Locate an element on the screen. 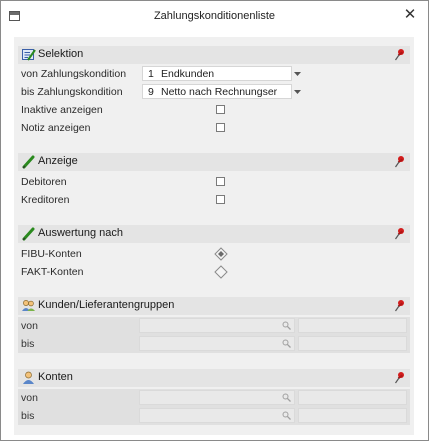  notiz-anzeigen-checkbox is located at coordinates (220, 127).